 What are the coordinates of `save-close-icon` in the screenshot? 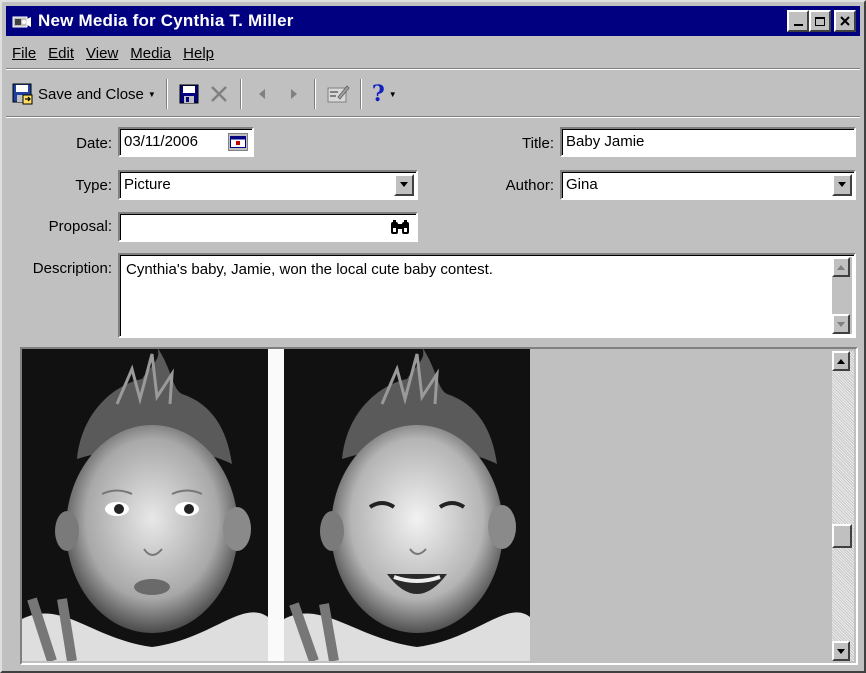 It's located at (22, 94).